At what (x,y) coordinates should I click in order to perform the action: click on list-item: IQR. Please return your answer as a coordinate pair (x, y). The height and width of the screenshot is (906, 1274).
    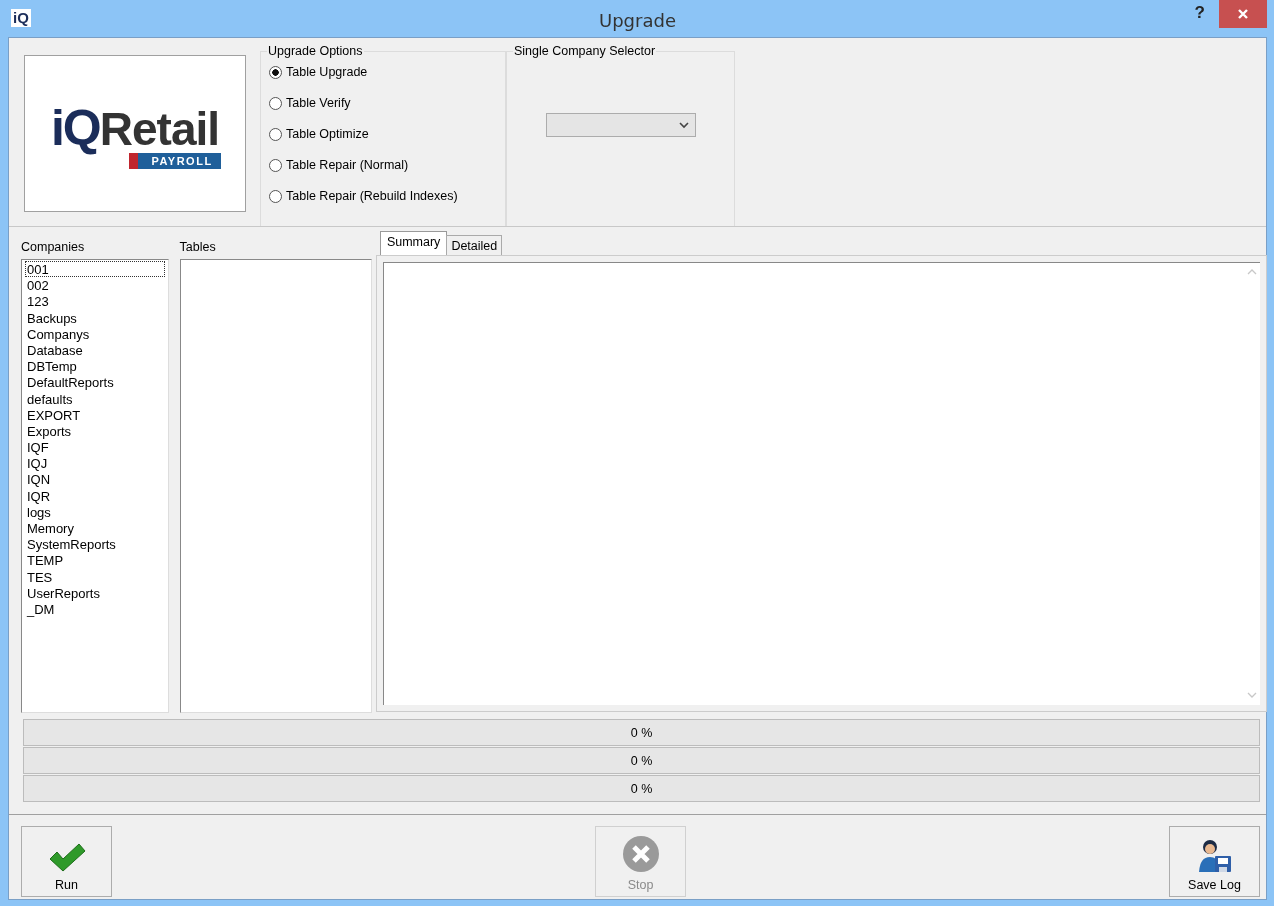
    Looking at the image, I should click on (95, 495).